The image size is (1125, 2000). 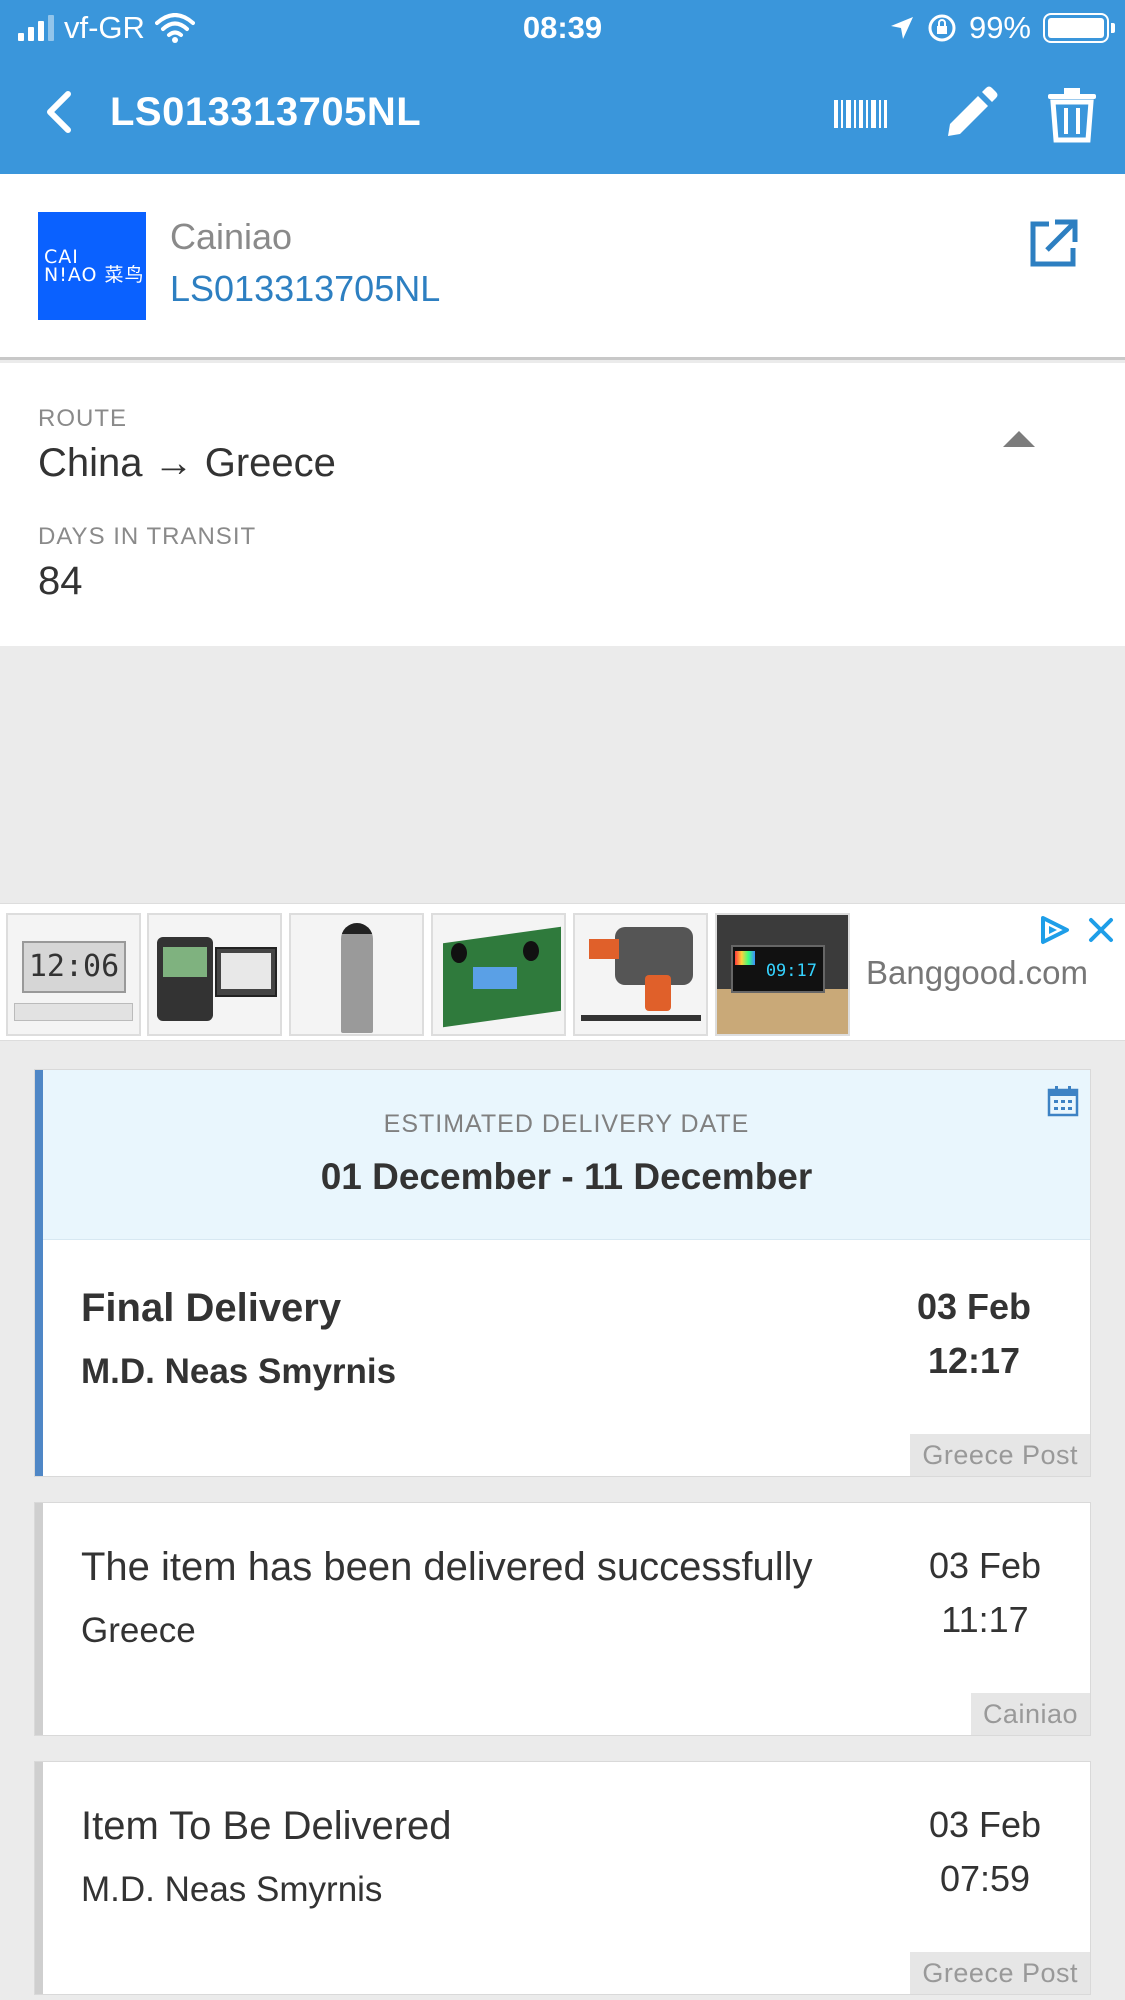 What do you see at coordinates (562, 504) in the screenshot?
I see `route-panel: ROUTE China → Greece DAYS IN TRANSIT 84` at bounding box center [562, 504].